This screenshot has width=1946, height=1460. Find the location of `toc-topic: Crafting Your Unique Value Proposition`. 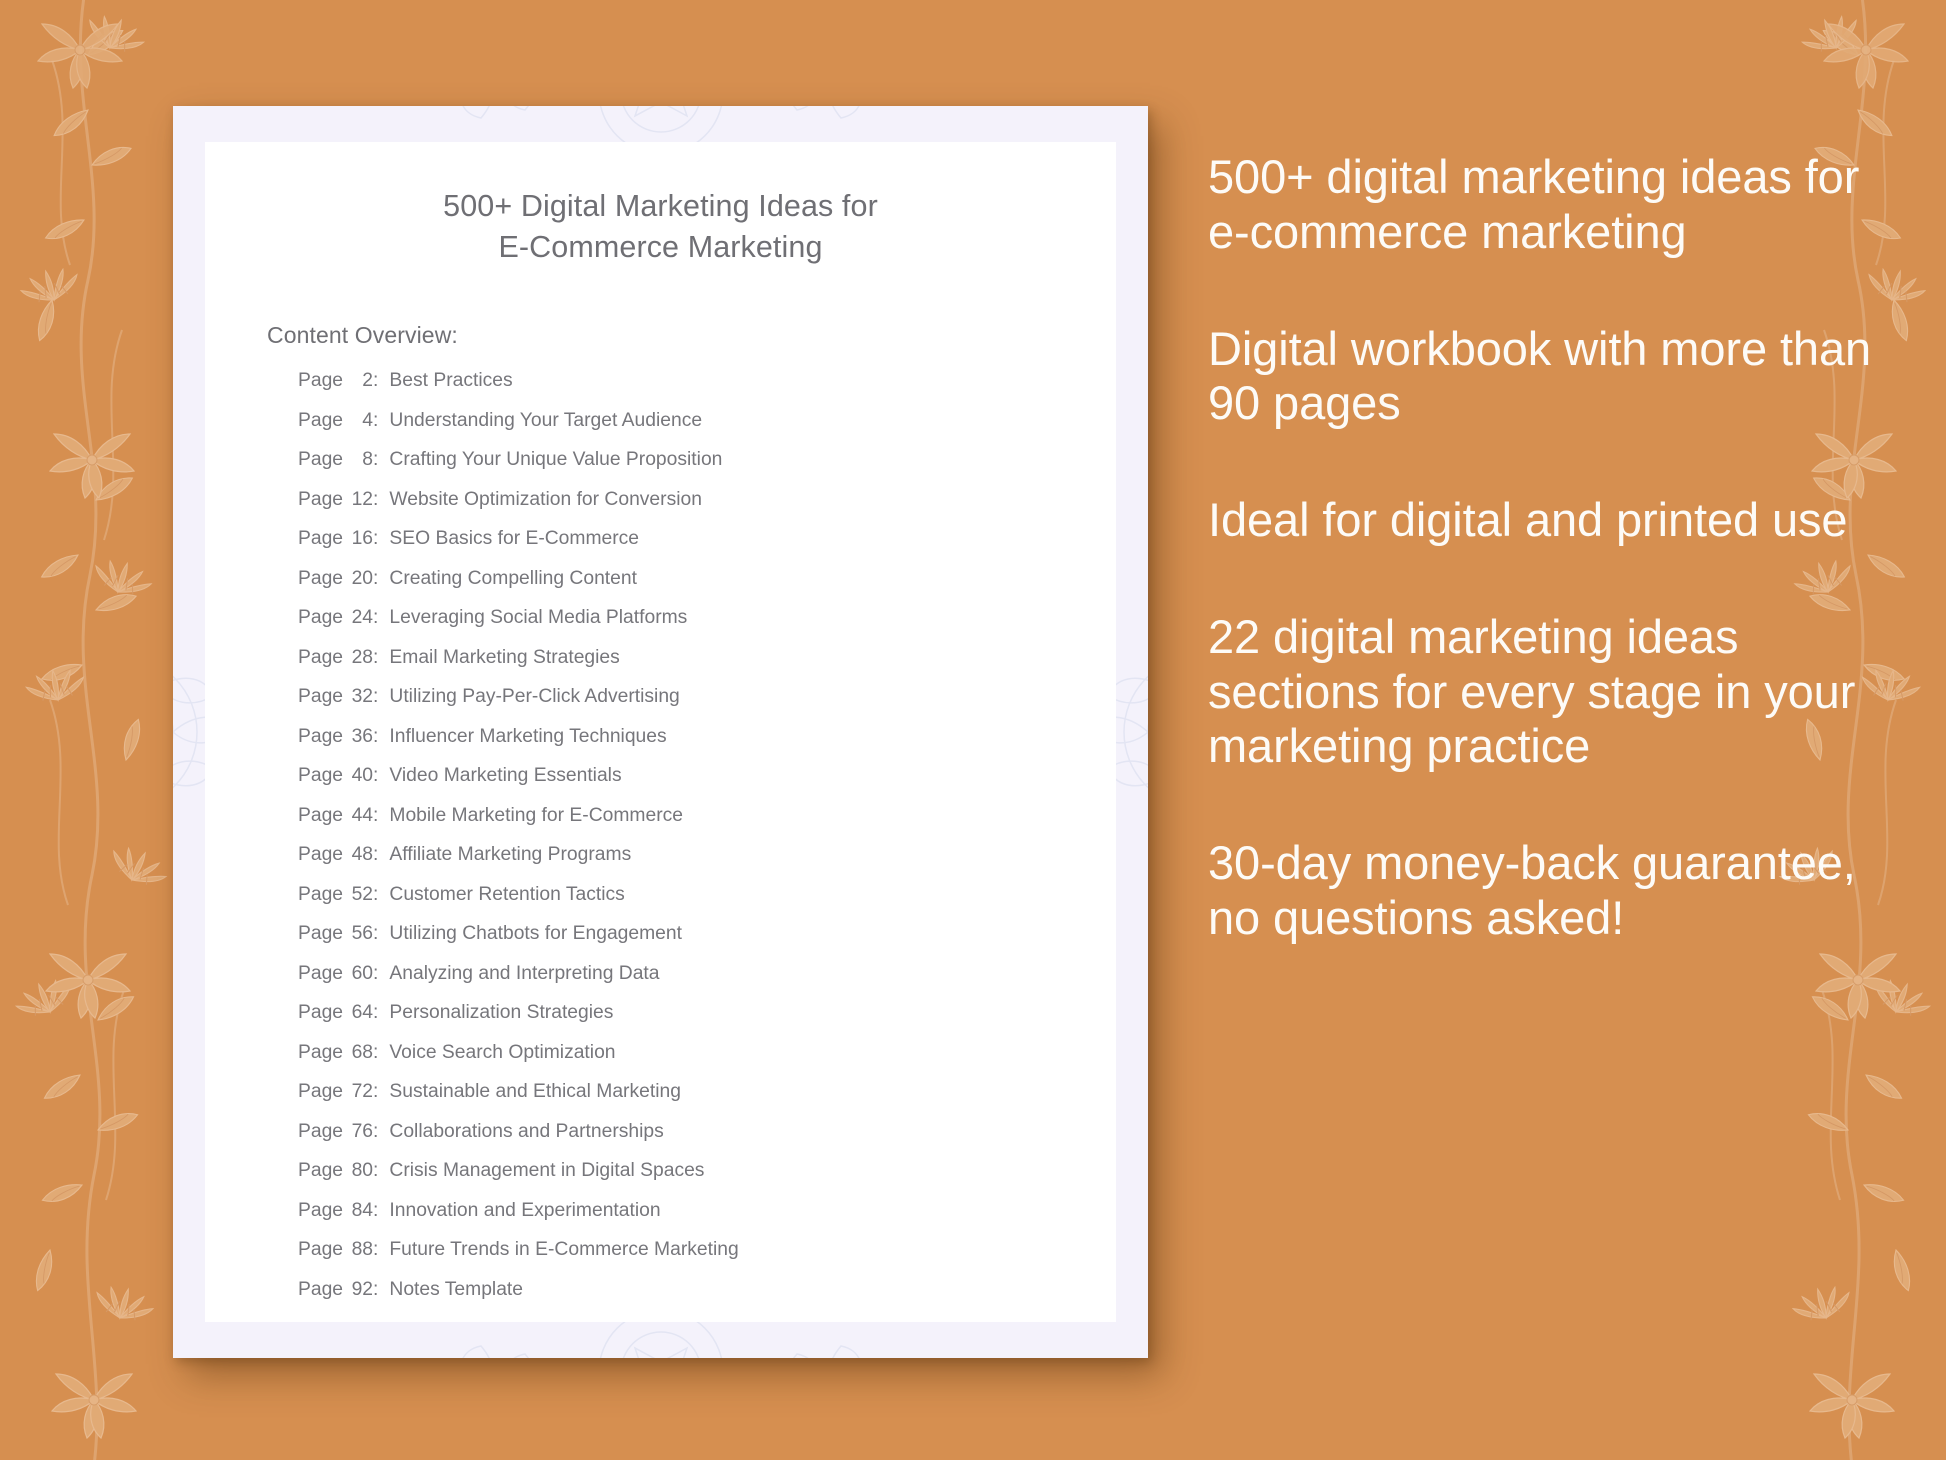

toc-topic: Crafting Your Unique Value Proposition is located at coordinates (556, 460).